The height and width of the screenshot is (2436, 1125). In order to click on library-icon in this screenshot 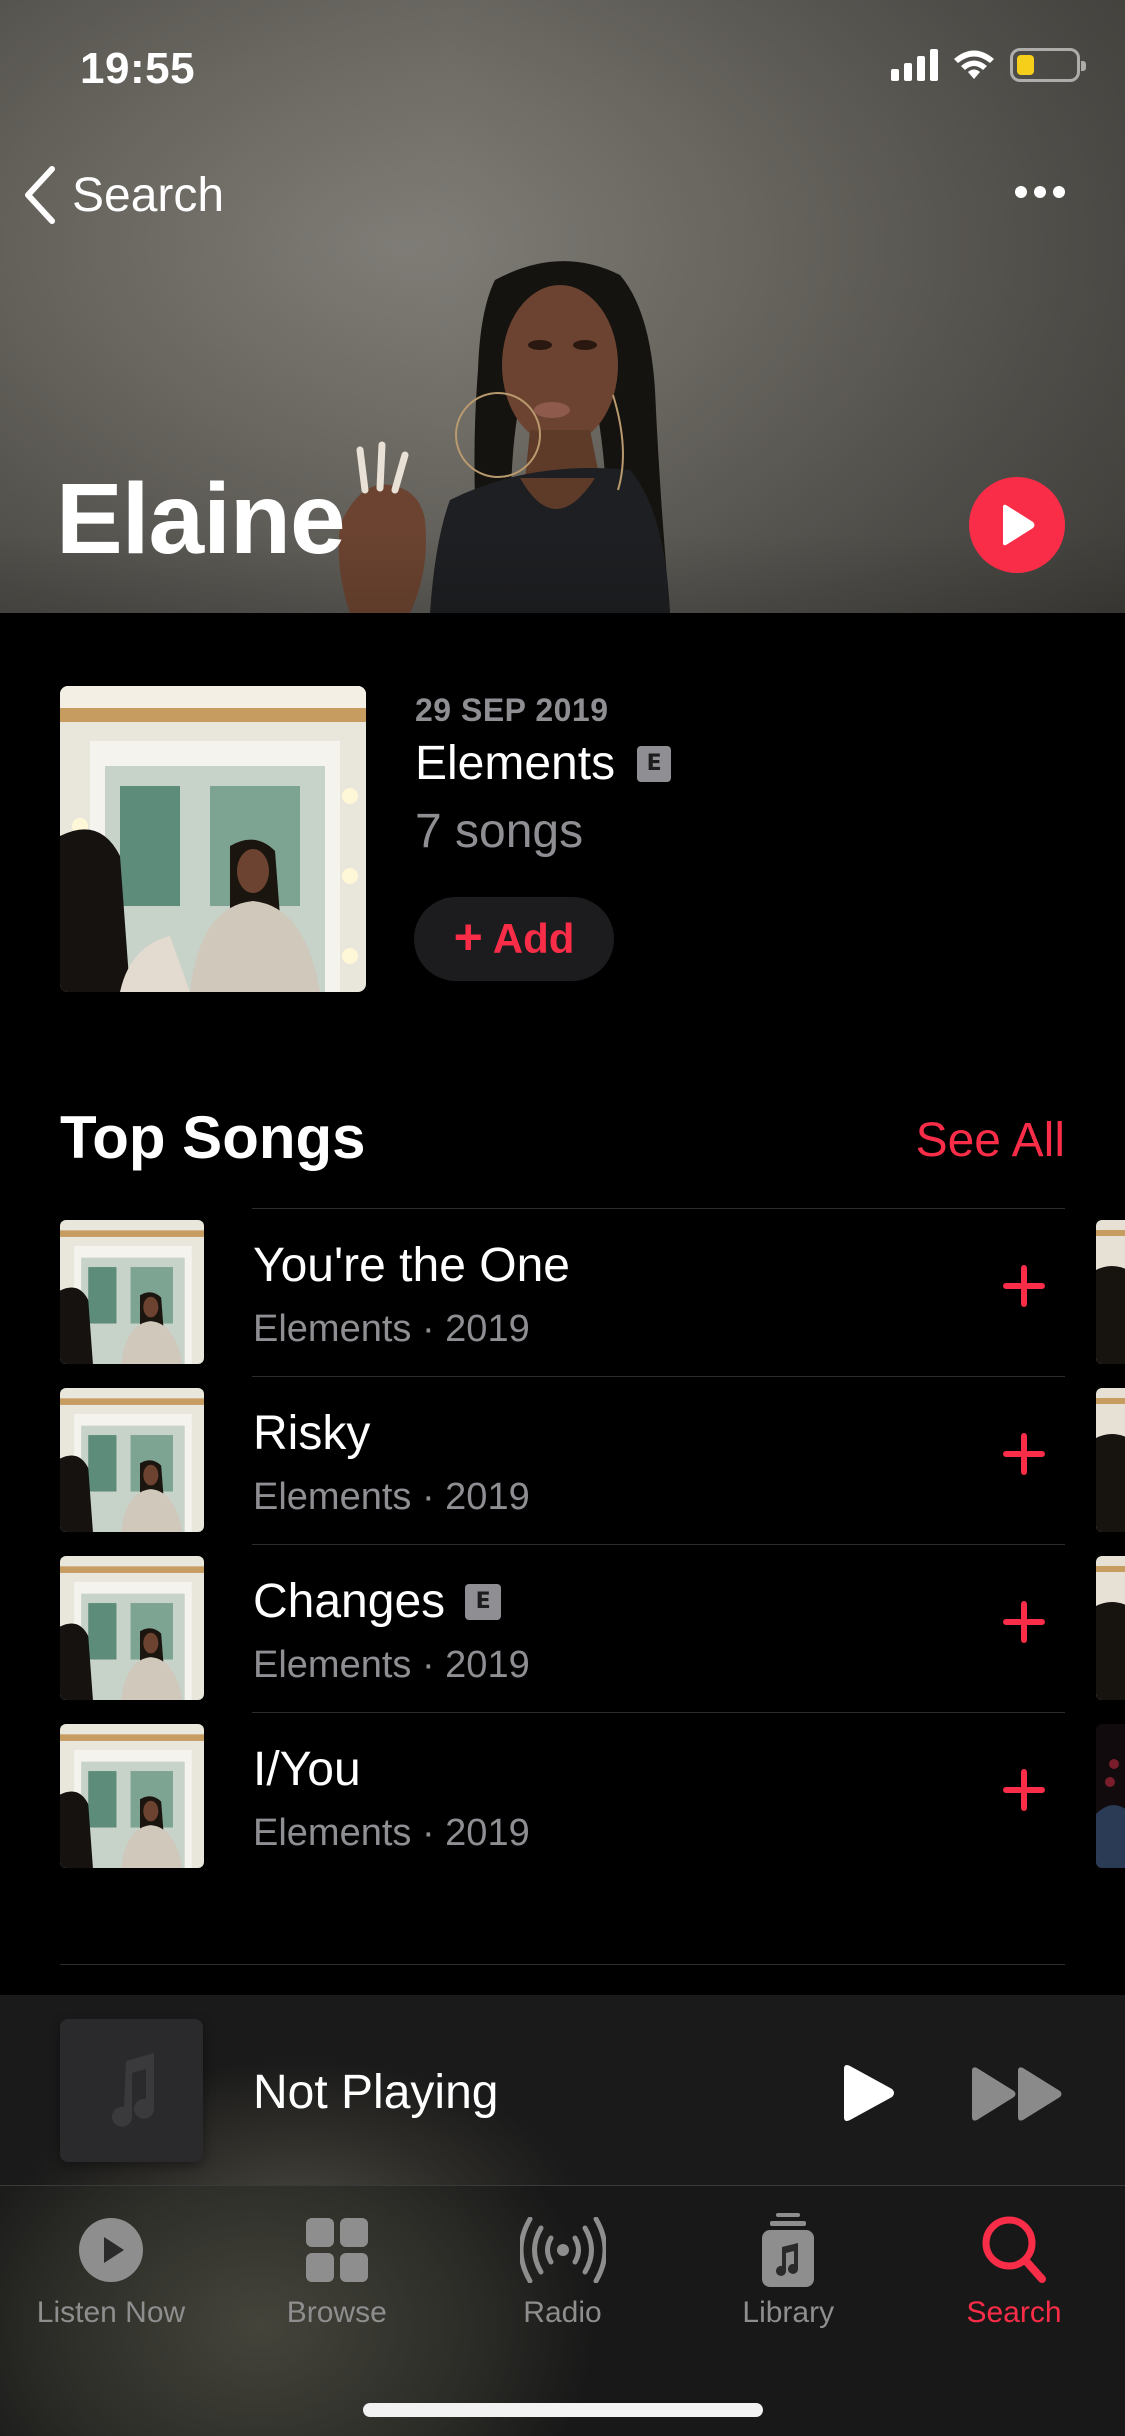, I will do `click(788, 2250)`.